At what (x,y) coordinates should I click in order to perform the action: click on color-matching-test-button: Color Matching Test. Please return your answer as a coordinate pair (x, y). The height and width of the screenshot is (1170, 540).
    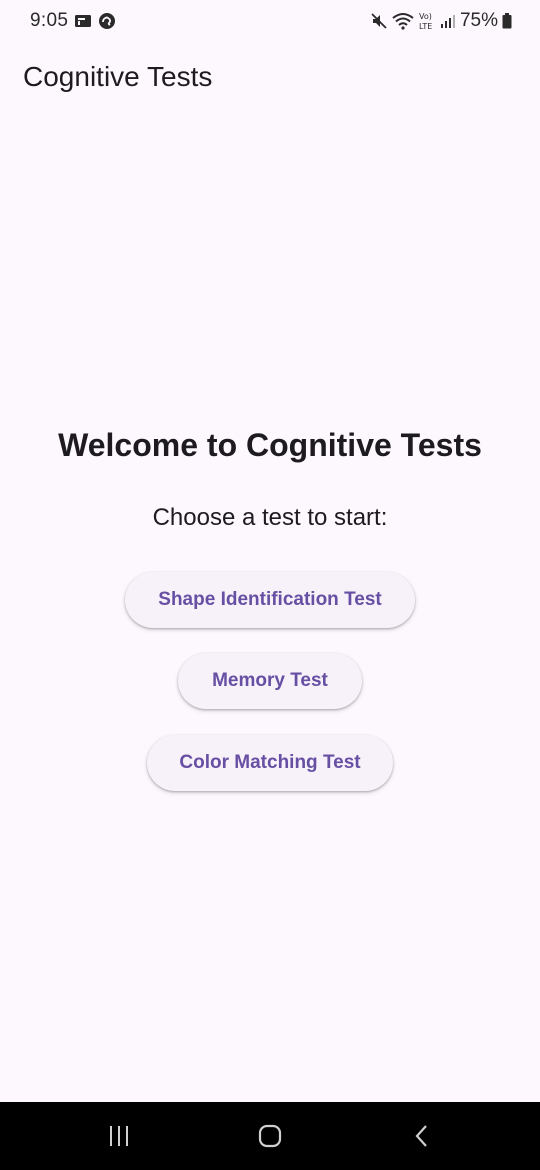
    Looking at the image, I should click on (270, 763).